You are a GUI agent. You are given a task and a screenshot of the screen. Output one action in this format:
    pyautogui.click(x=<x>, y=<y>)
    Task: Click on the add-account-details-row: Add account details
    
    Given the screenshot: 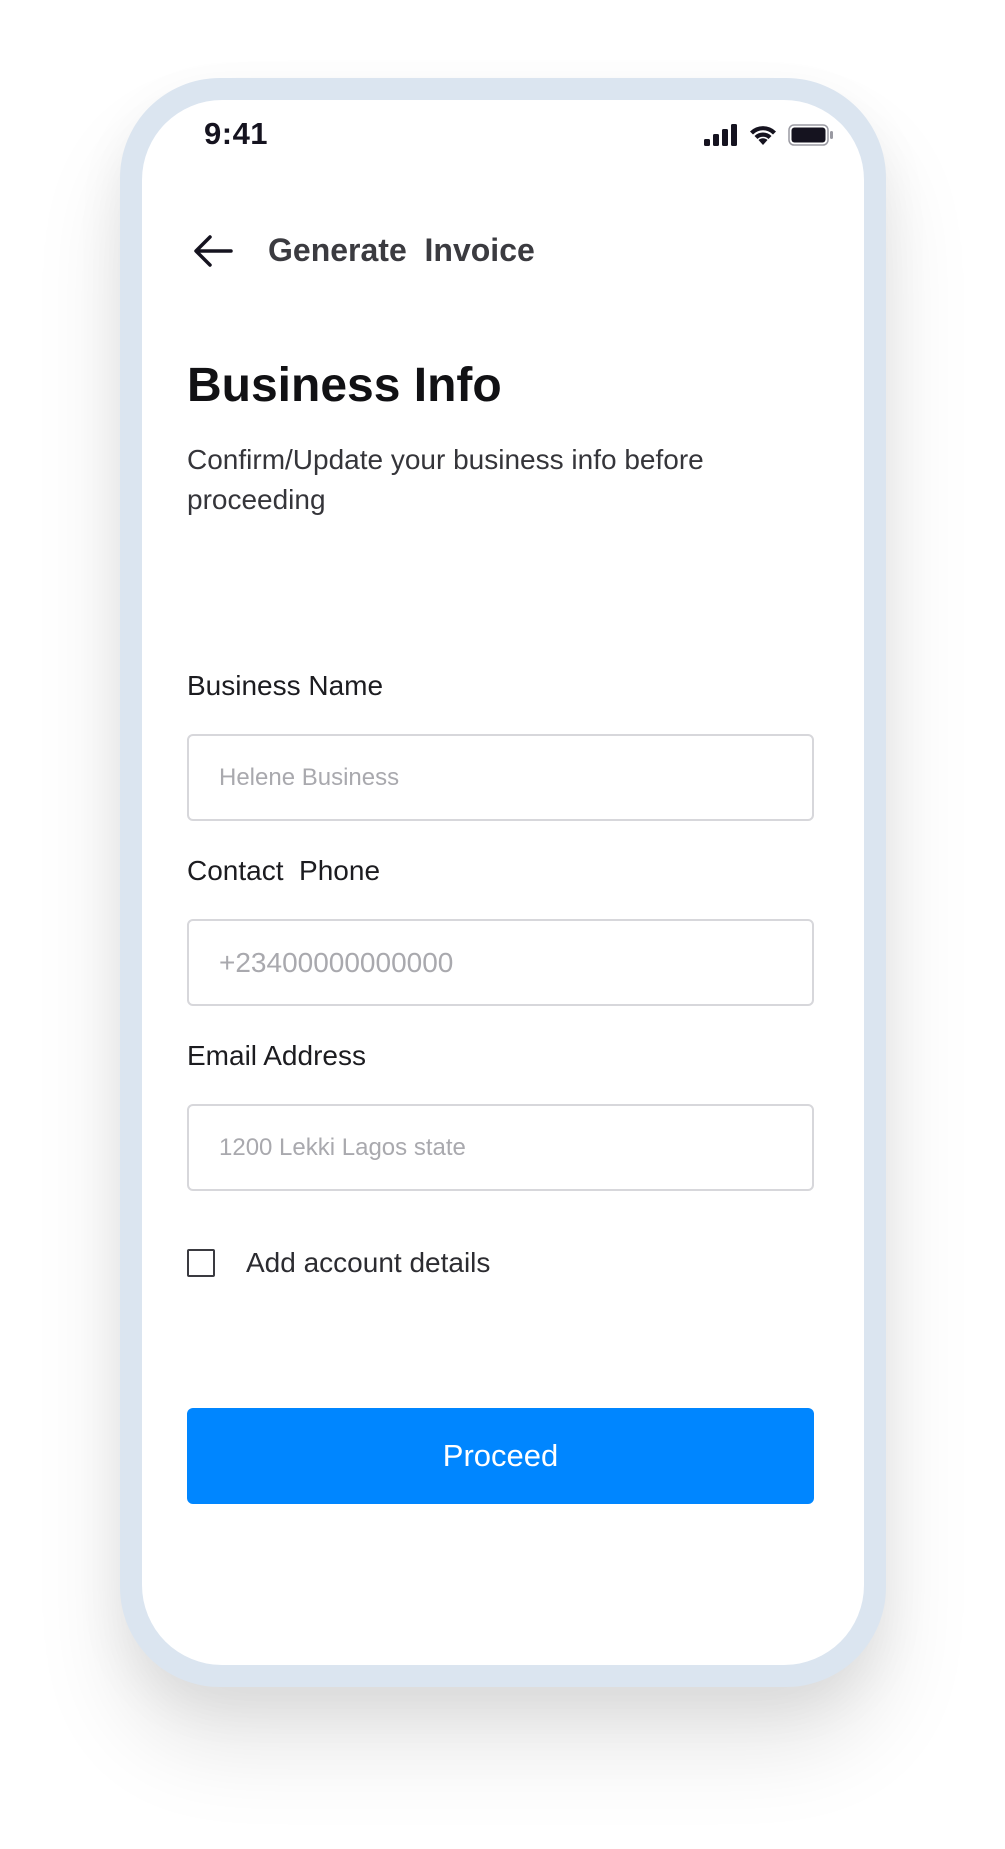 What is the action you would take?
    pyautogui.click(x=338, y=1263)
    